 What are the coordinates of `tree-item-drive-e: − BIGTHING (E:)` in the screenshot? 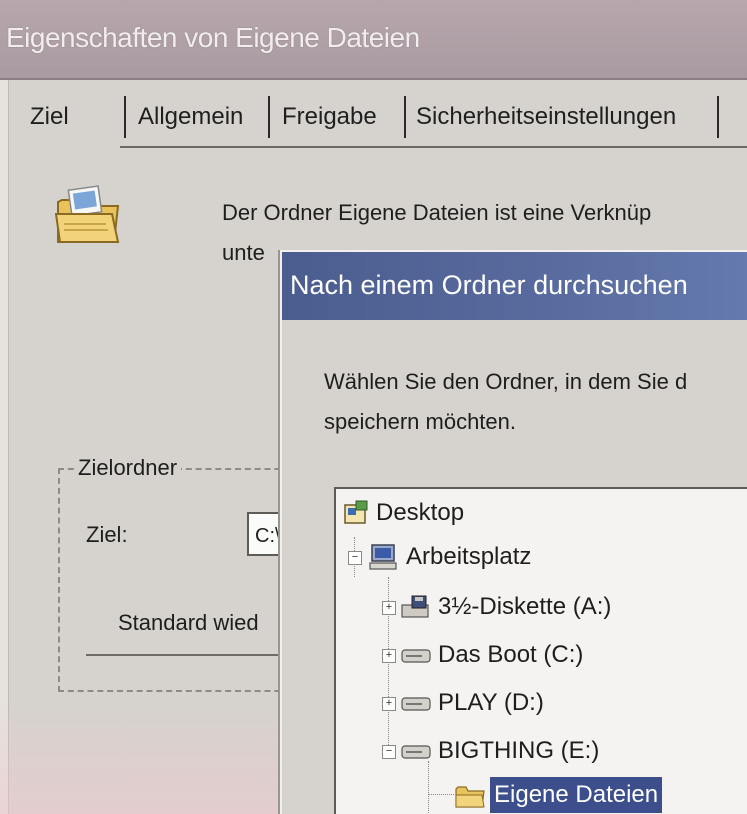 It's located at (561, 751).